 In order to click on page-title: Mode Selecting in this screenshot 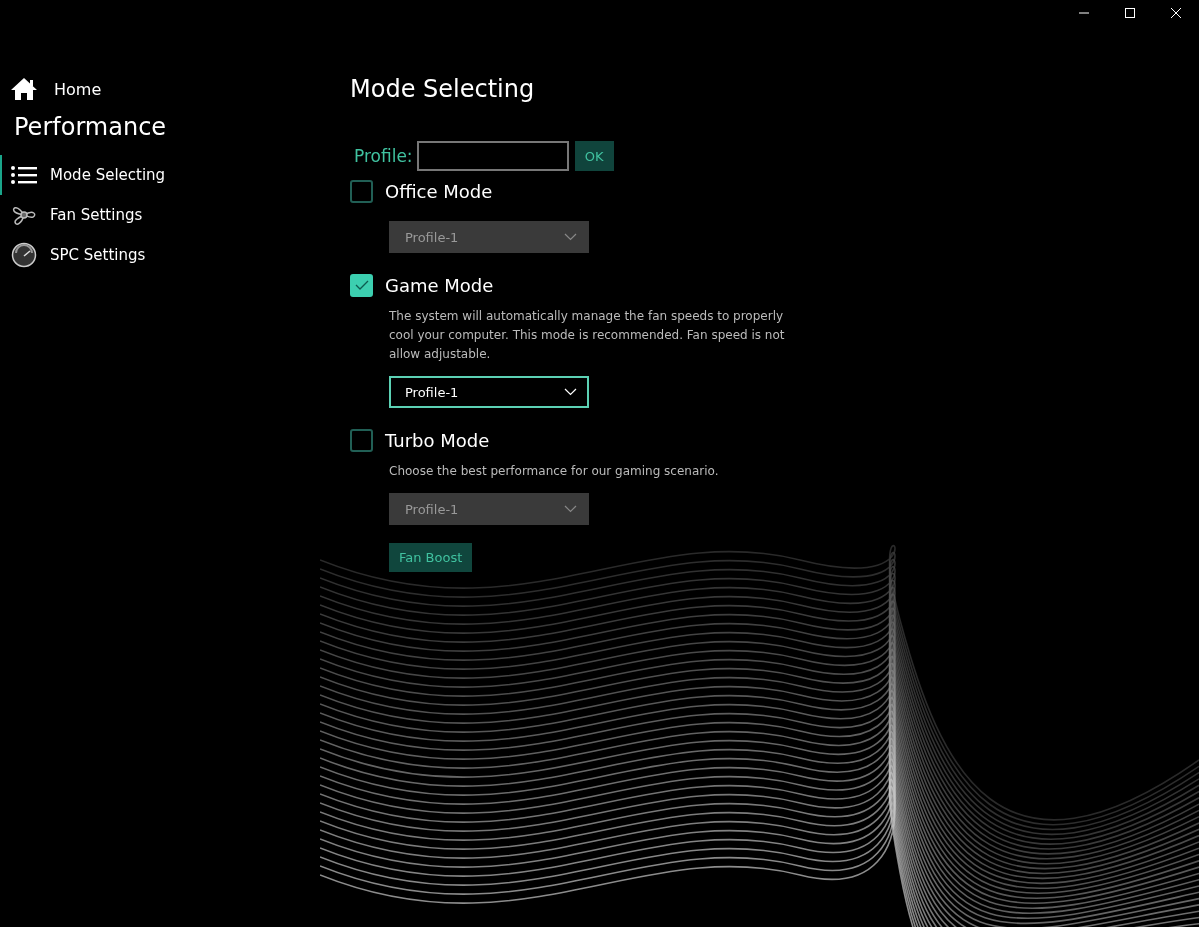, I will do `click(442, 89)`.